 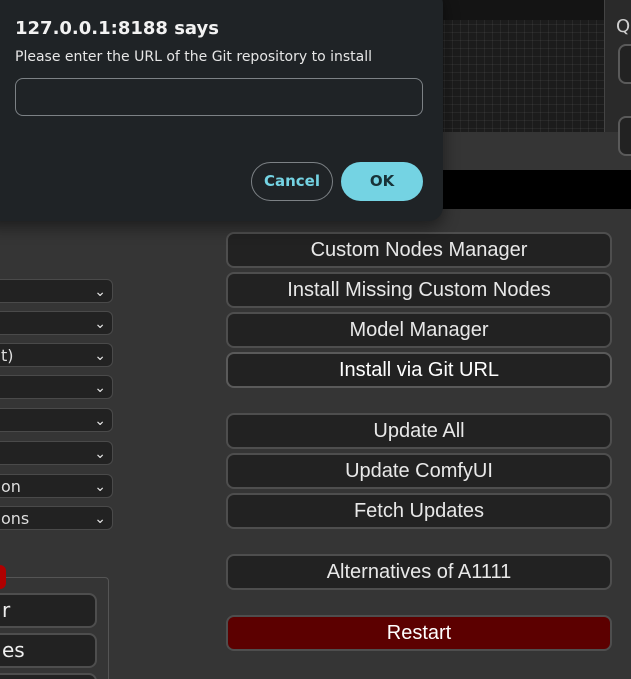 I want to click on select-value: ons, so click(x=15, y=518).